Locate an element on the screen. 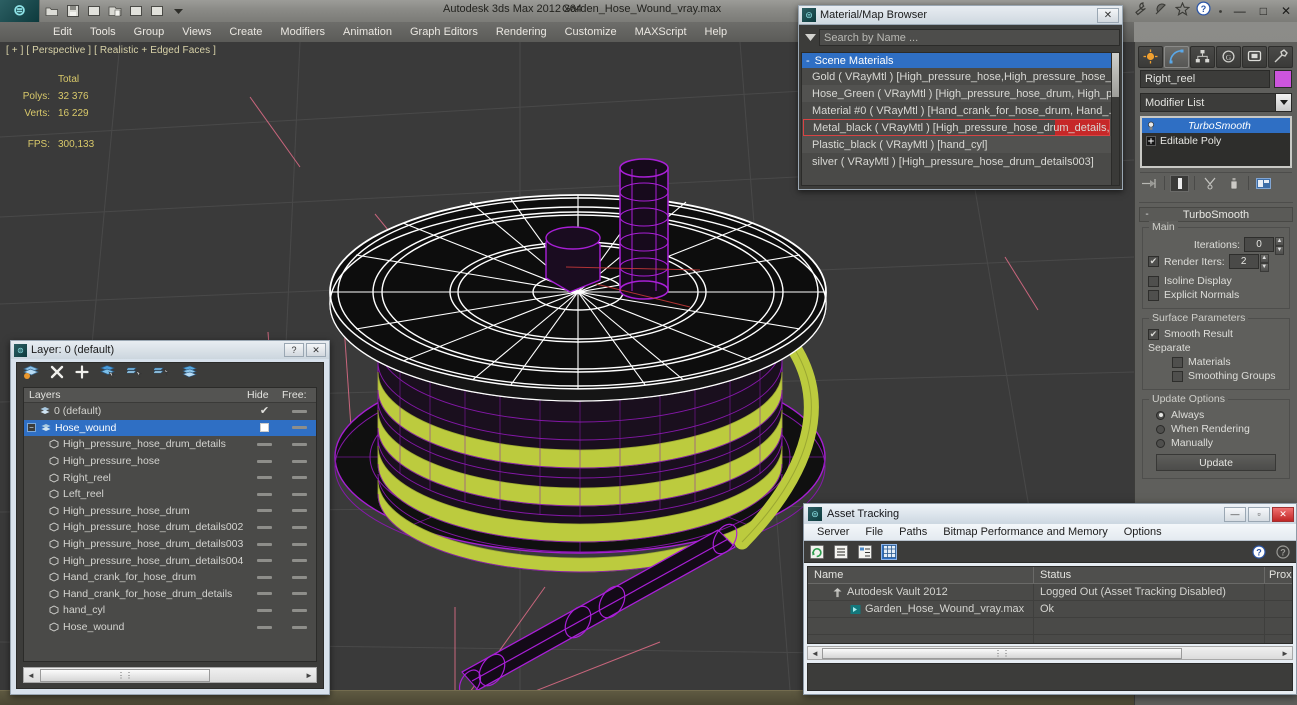 The width and height of the screenshot is (1297, 705). object-name-field: Right_reel is located at coordinates (1205, 79).